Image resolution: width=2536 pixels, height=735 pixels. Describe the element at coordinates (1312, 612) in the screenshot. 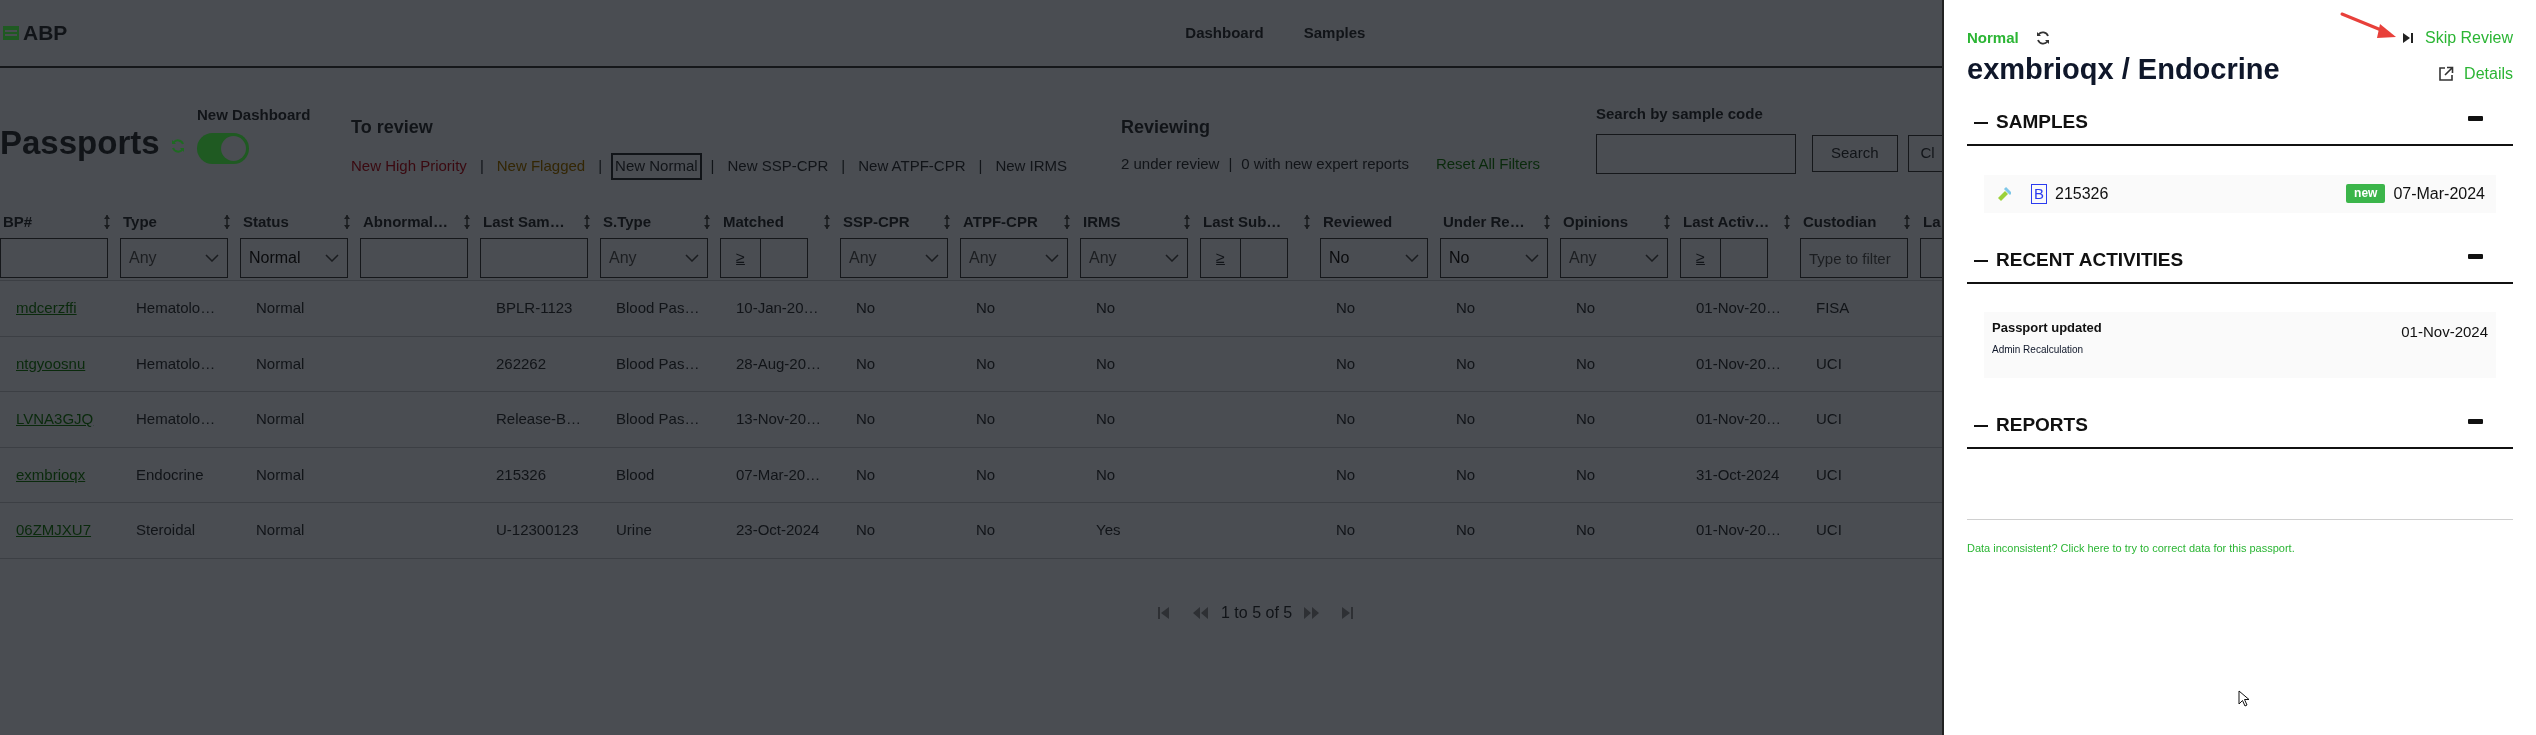

I see `next-page-icon` at that location.